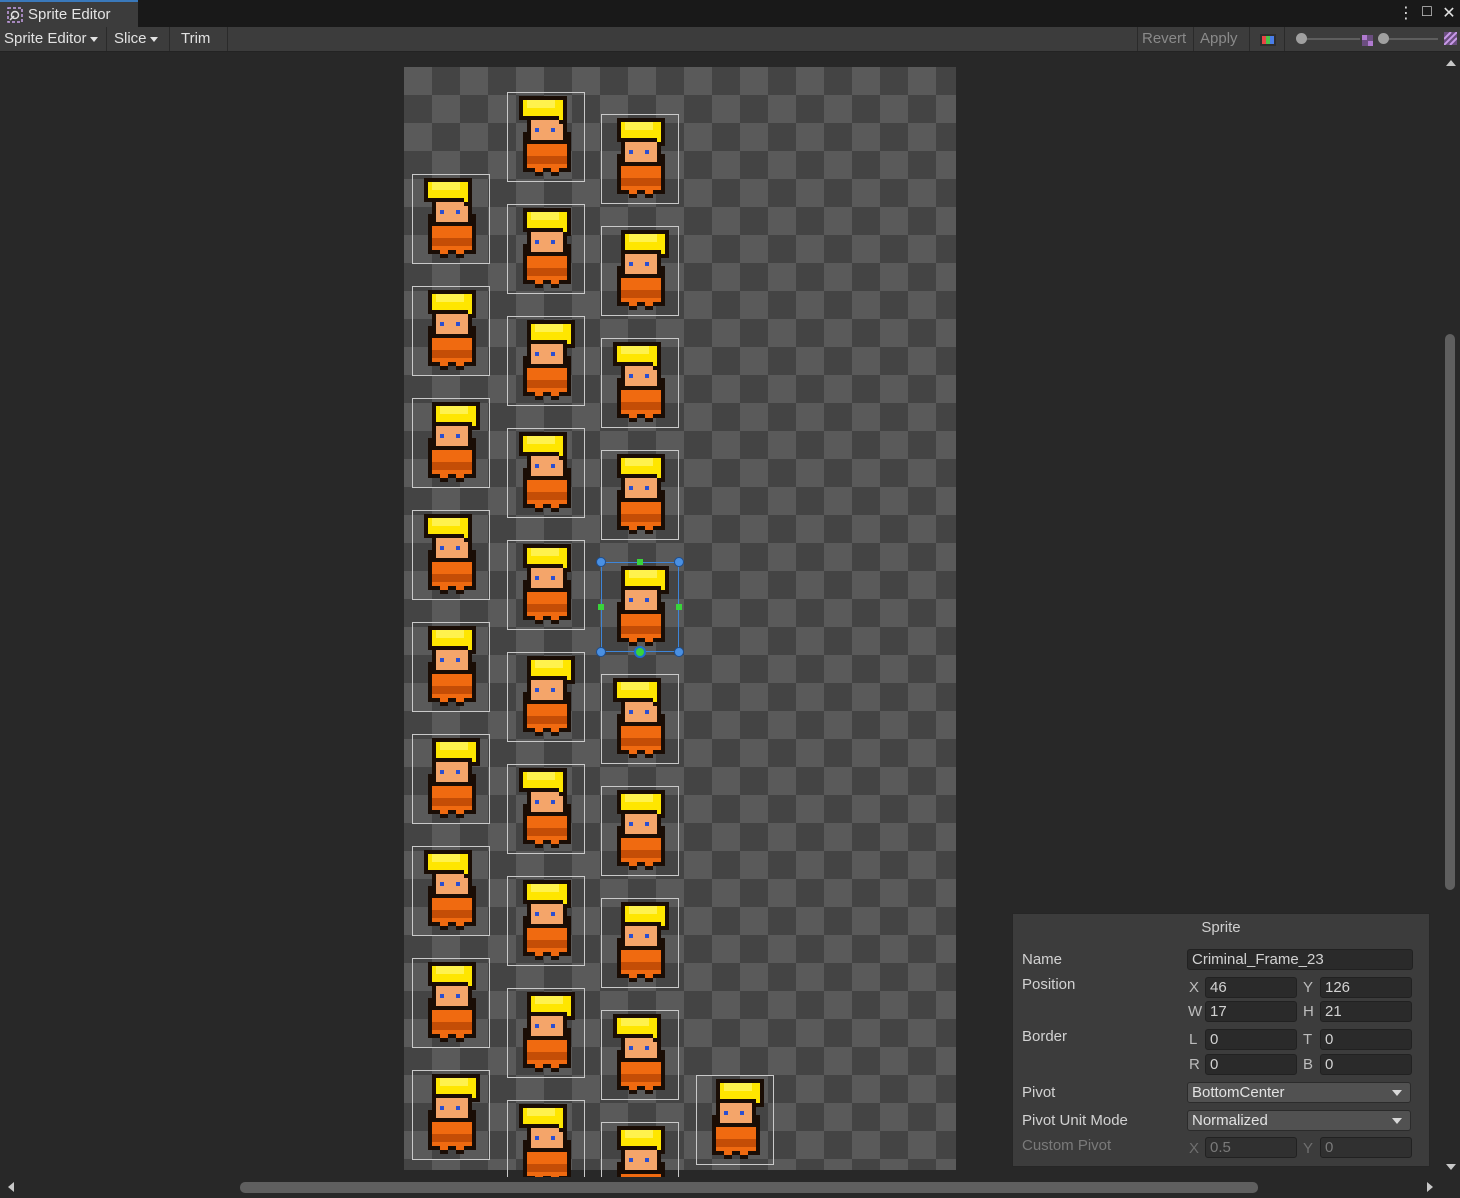 Image resolution: width=1460 pixels, height=1198 pixels. What do you see at coordinates (1430, 1187) in the screenshot?
I see `scroll-right-icon` at bounding box center [1430, 1187].